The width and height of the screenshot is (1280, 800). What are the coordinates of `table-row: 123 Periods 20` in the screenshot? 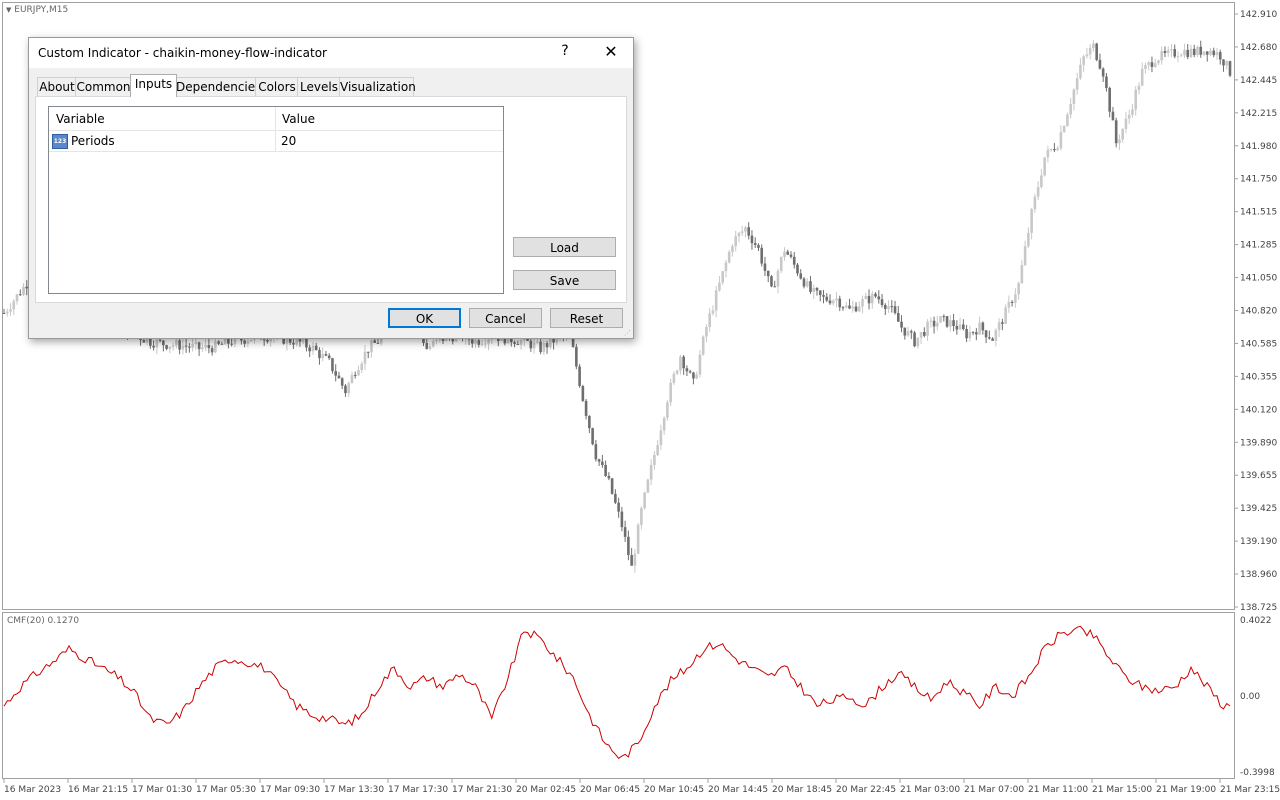 It's located at (276, 141).